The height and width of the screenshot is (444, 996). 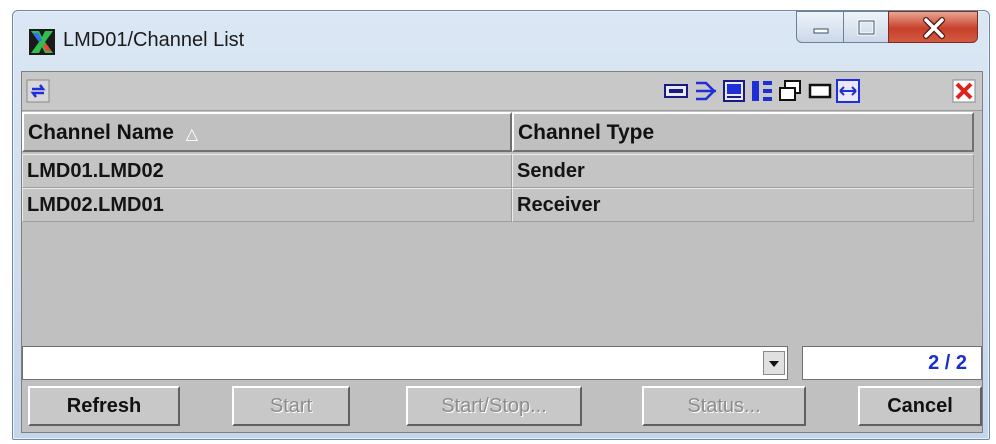 What do you see at coordinates (743, 171) in the screenshot?
I see `table-cell-channel-type: Sender` at bounding box center [743, 171].